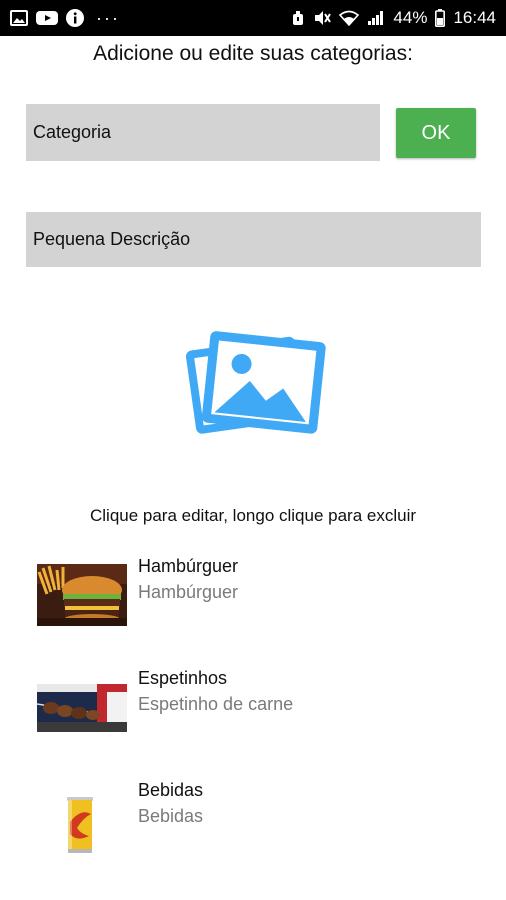  Describe the element at coordinates (112, 239) in the screenshot. I see `description-placeholder: Pequena Descrição` at that location.